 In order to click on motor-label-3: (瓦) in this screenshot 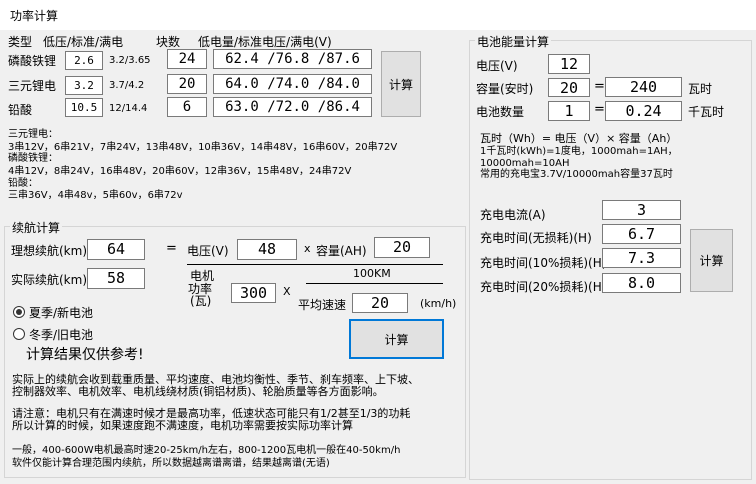, I will do `click(201, 301)`.